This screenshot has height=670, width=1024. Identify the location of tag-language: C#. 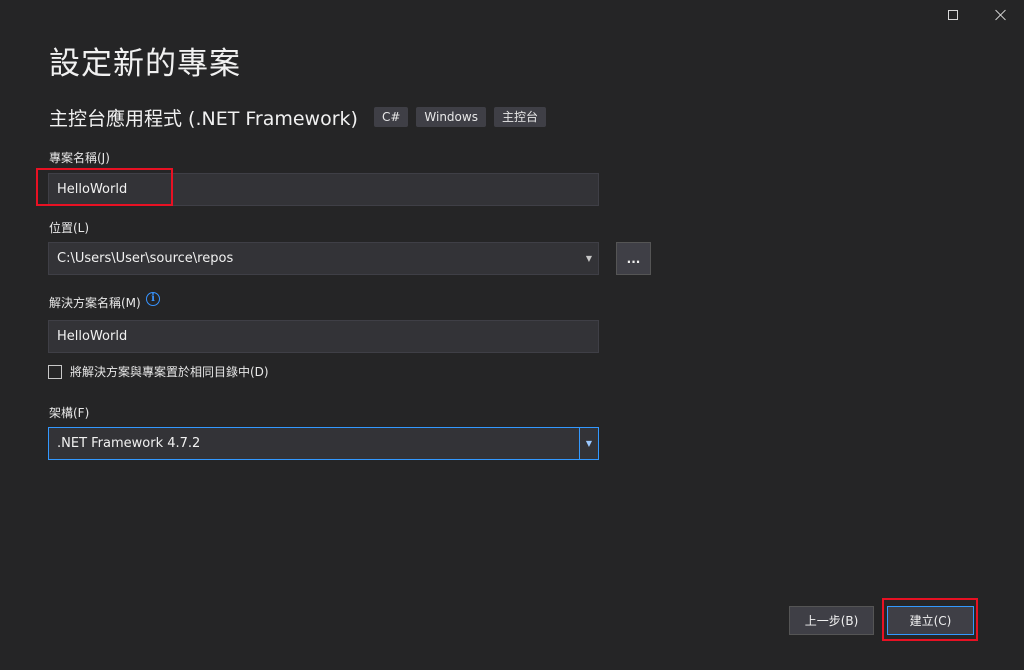
(391, 117).